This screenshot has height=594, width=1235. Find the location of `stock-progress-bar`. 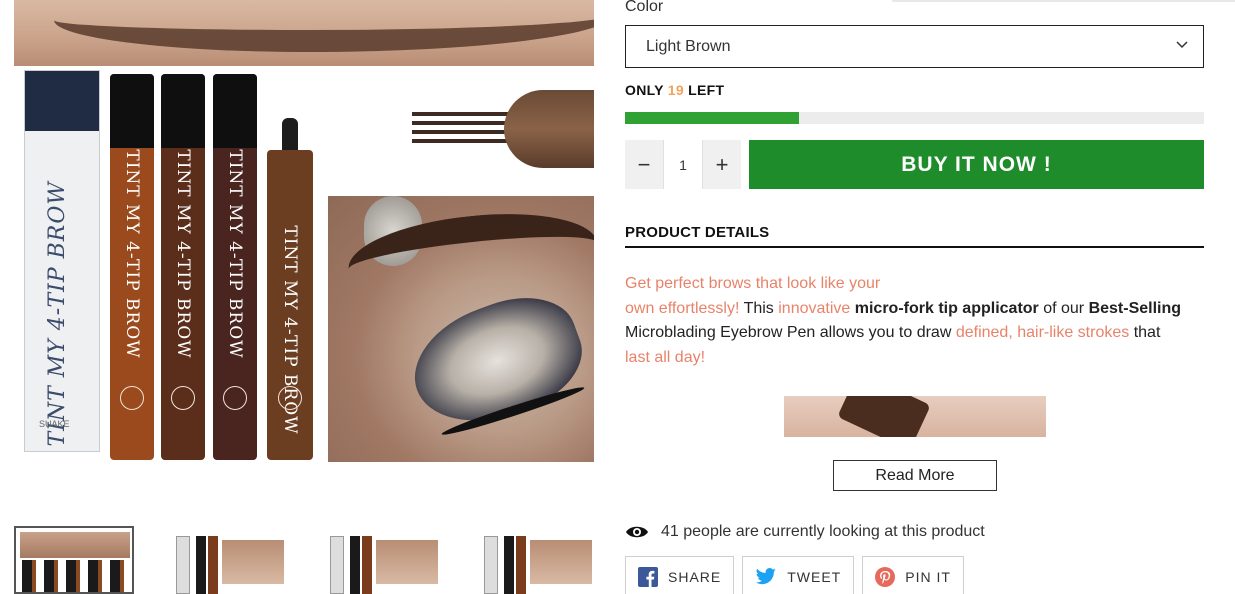

stock-progress-bar is located at coordinates (914, 118).